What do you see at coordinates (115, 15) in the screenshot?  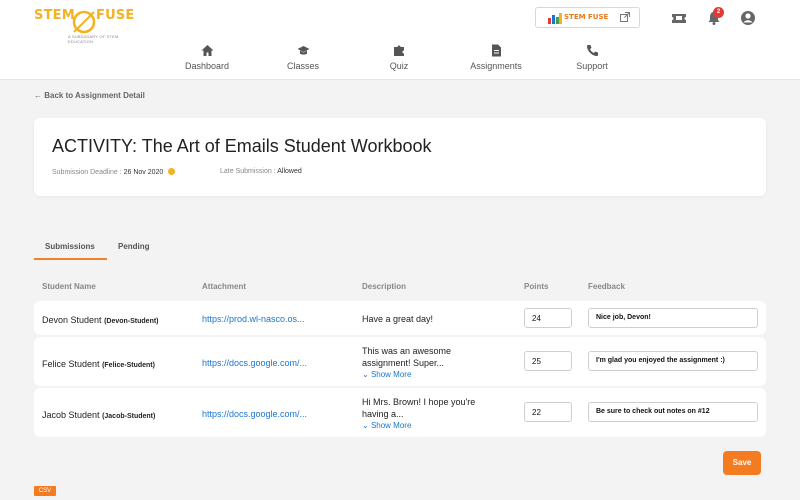 I see `logo-text-right: FUSE` at bounding box center [115, 15].